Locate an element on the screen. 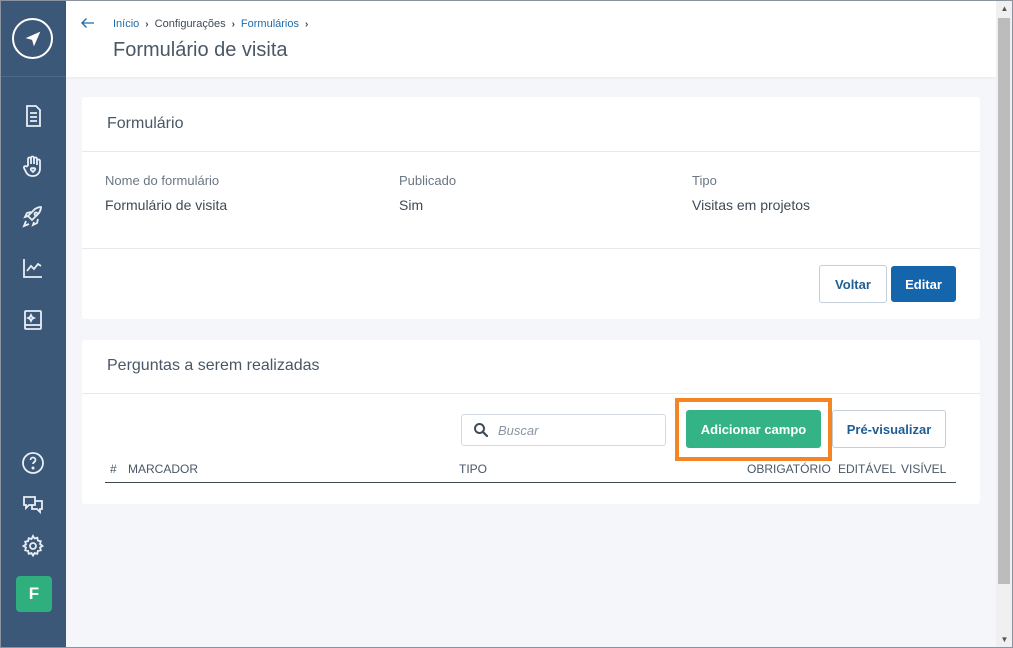 This screenshot has width=1013, height=648. form-name-label: Nome do formulário is located at coordinates (162, 180).